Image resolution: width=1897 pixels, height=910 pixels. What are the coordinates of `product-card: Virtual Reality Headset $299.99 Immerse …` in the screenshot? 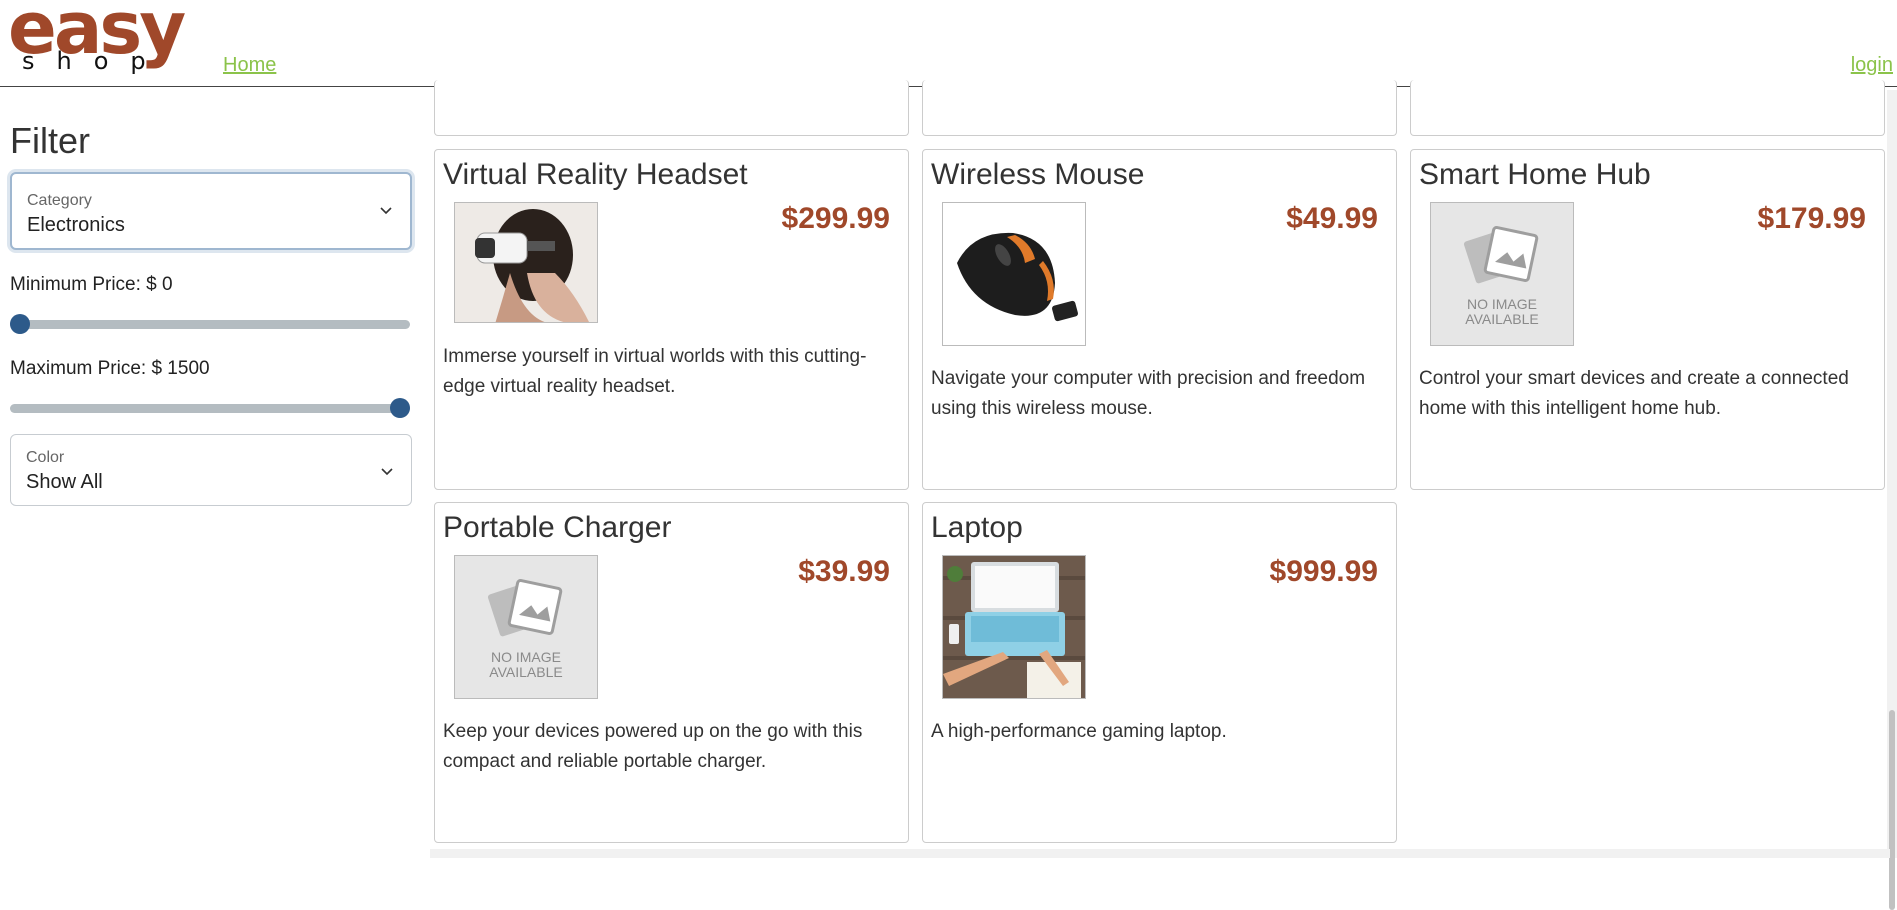 It's located at (671, 319).